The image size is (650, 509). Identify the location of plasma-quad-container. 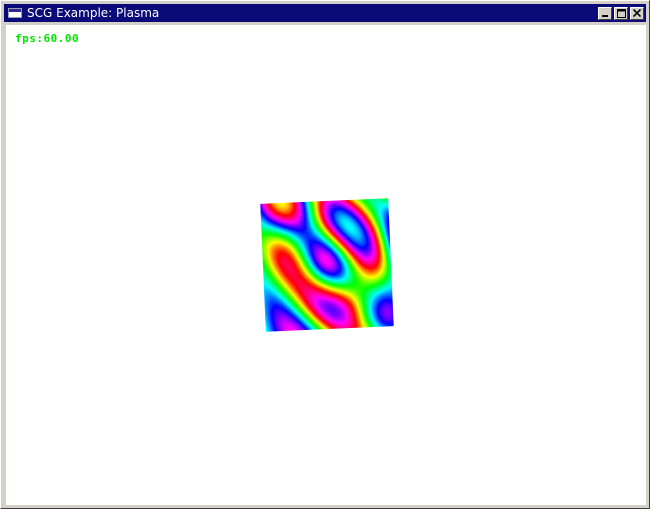
(327, 265).